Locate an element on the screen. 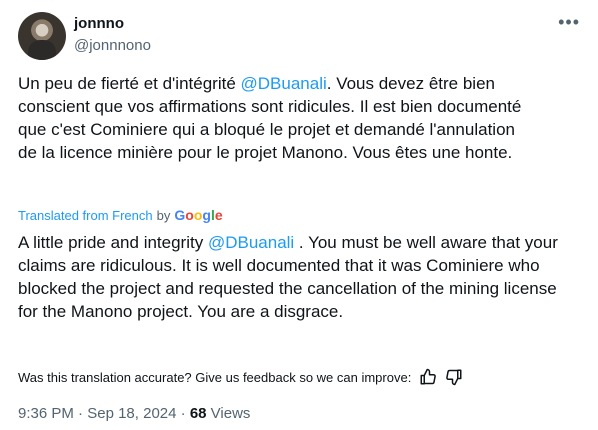 This screenshot has height=430, width=598. translated-from-label: Translated from French by Google is located at coordinates (120, 215).